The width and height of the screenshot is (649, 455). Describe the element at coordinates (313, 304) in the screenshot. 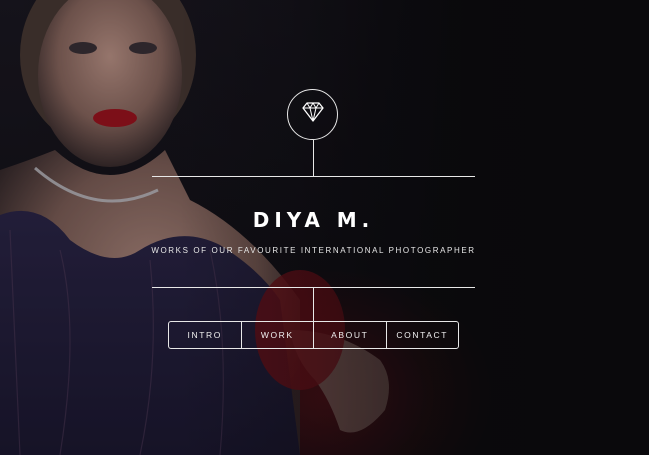

I see `divider-vertical-bottom` at that location.